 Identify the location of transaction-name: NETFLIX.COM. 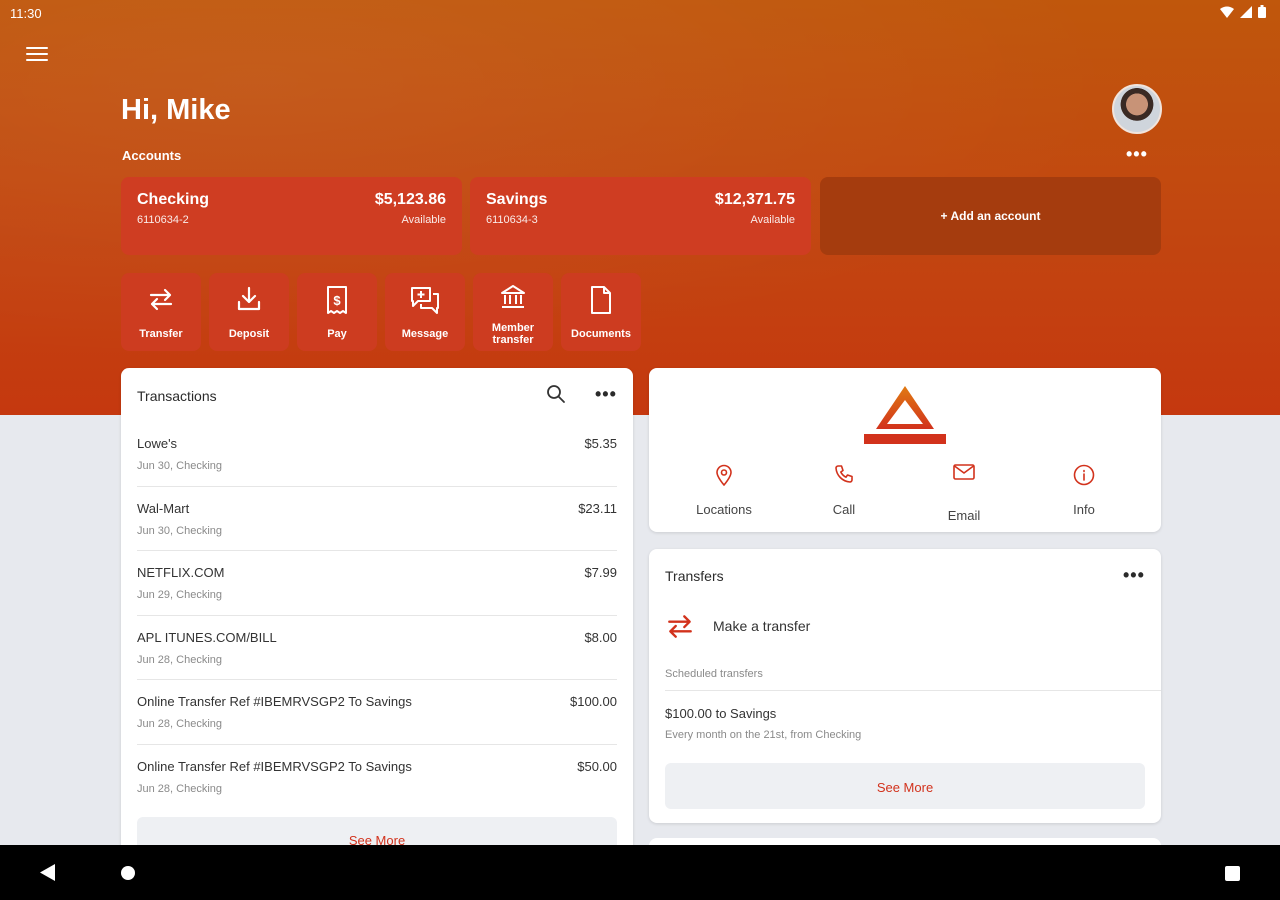
(181, 572).